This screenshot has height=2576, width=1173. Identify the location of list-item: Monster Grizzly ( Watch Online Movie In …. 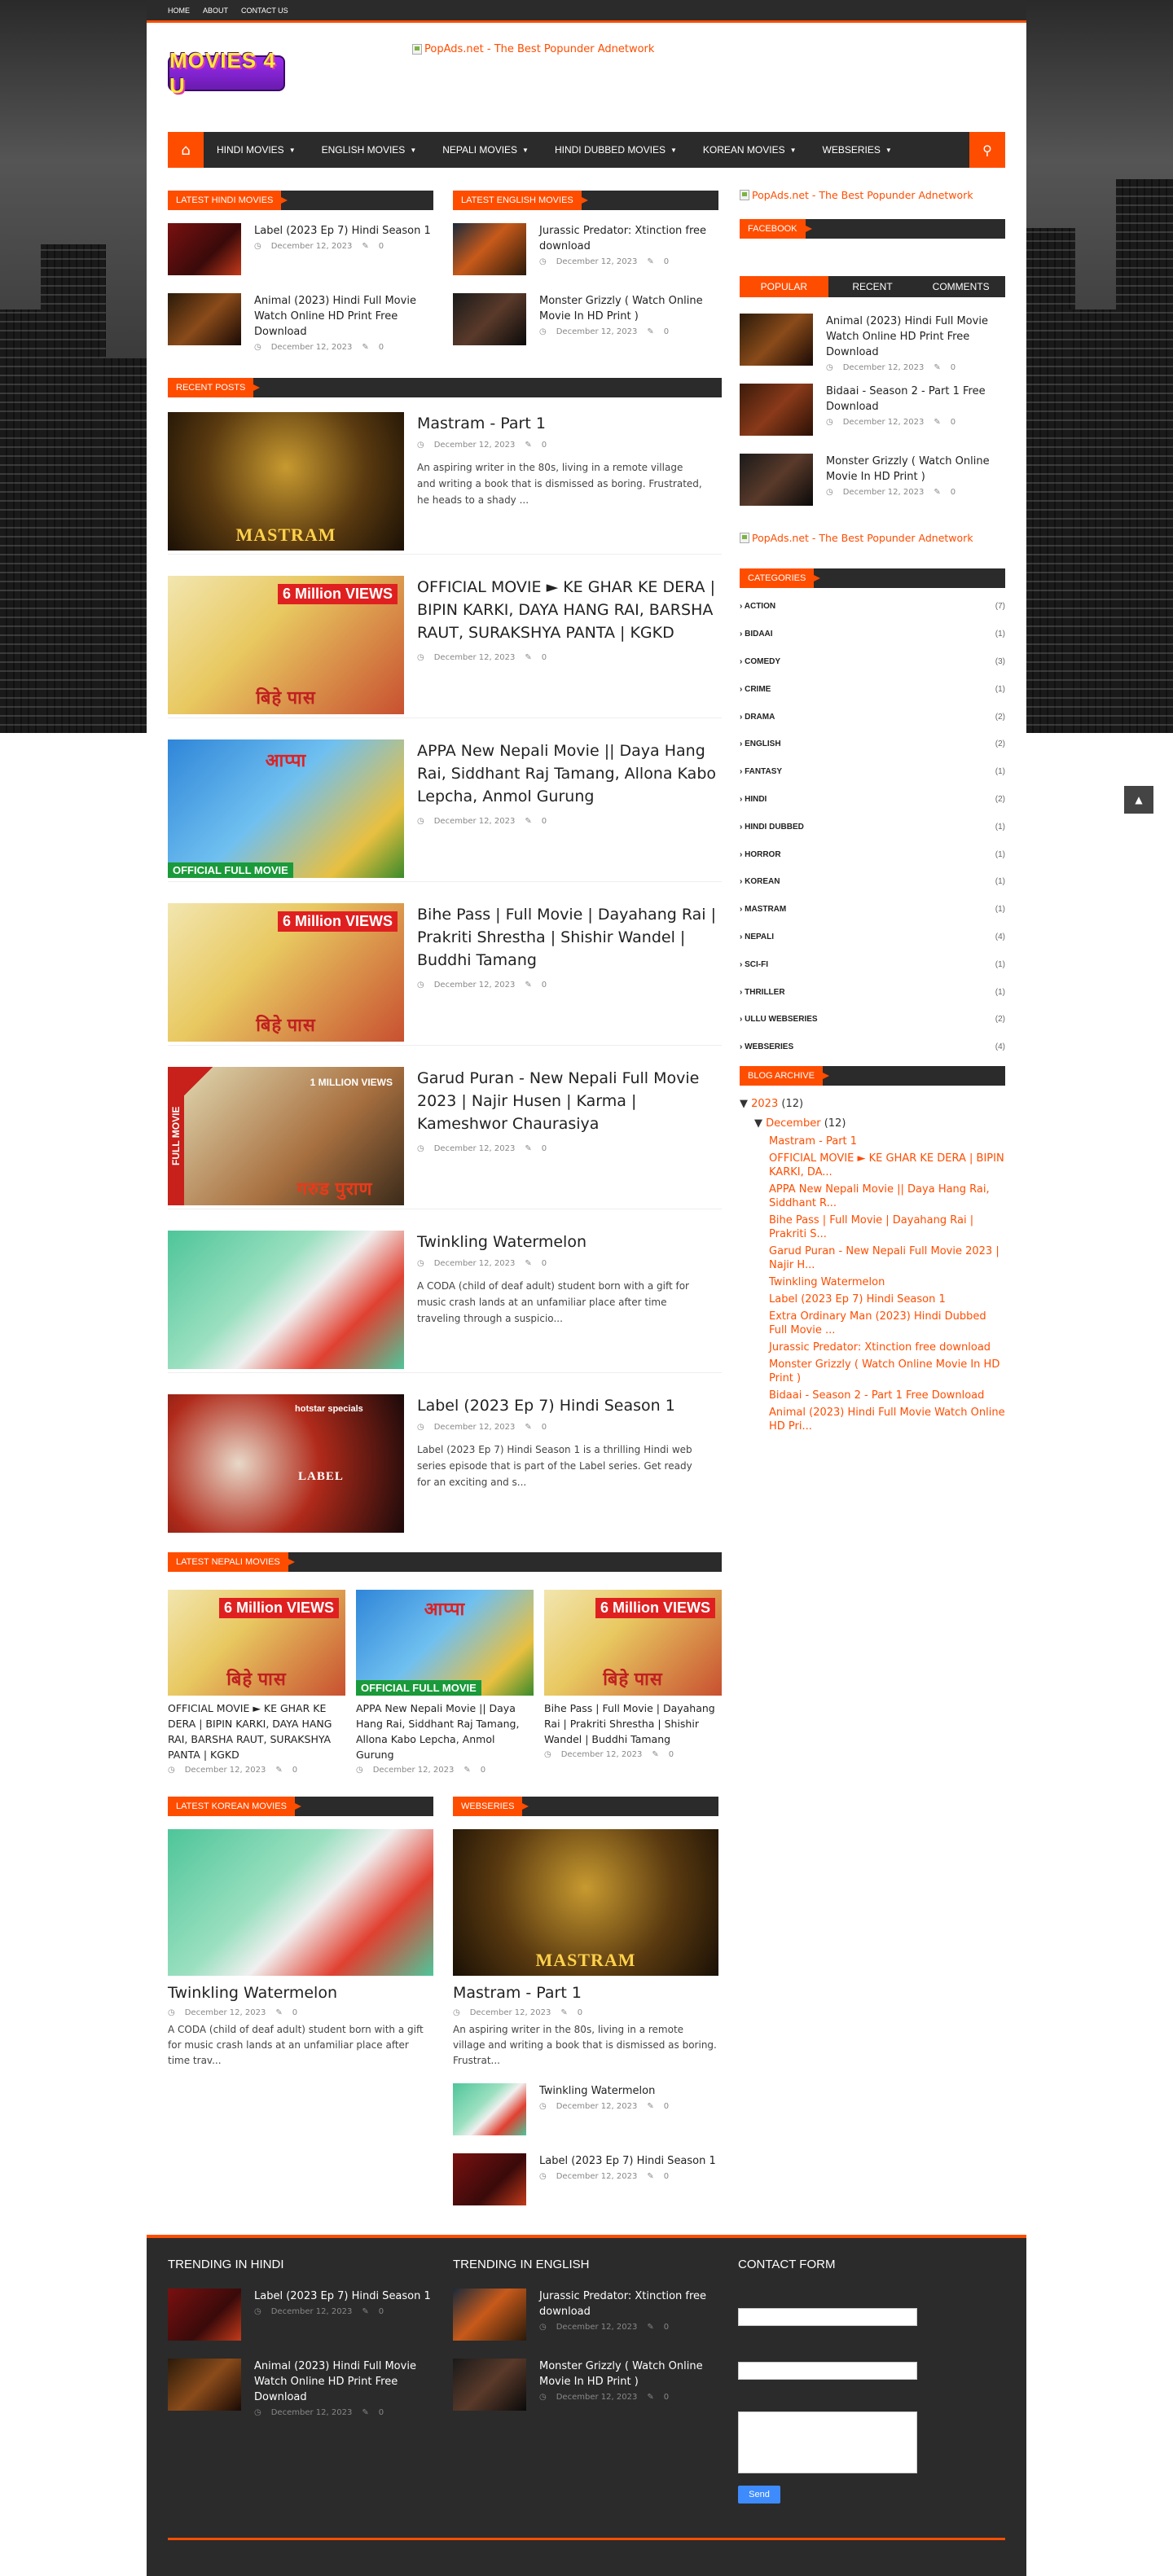
(585, 2390).